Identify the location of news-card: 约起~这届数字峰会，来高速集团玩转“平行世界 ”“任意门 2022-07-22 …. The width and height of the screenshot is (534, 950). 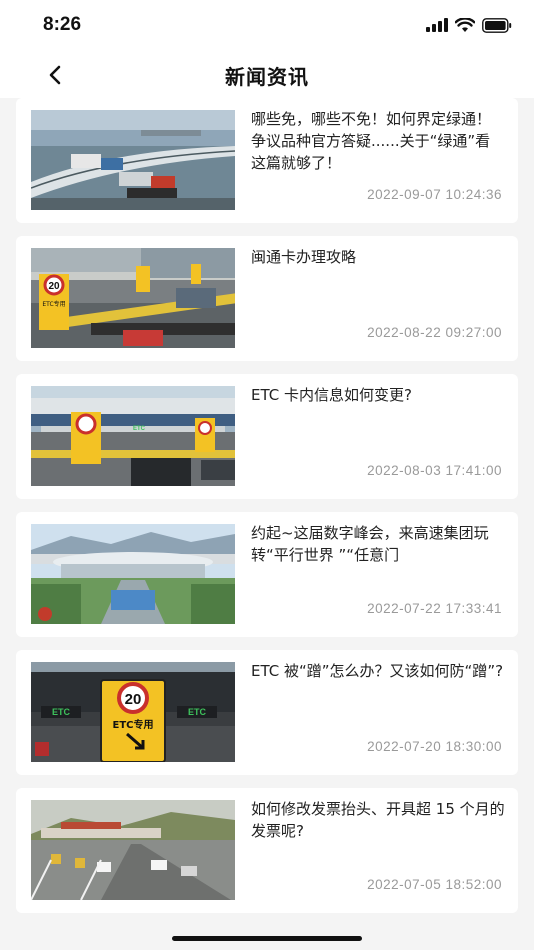
(267, 574).